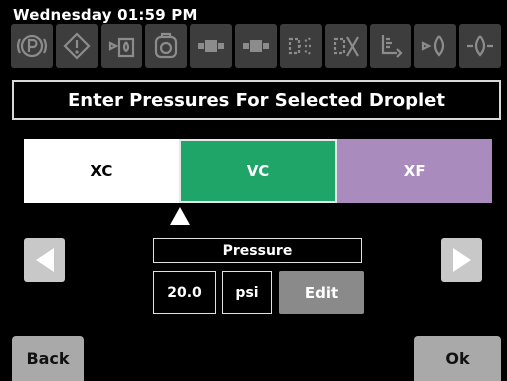 The image size is (507, 381). What do you see at coordinates (457, 358) in the screenshot?
I see `ok-button: Ok` at bounding box center [457, 358].